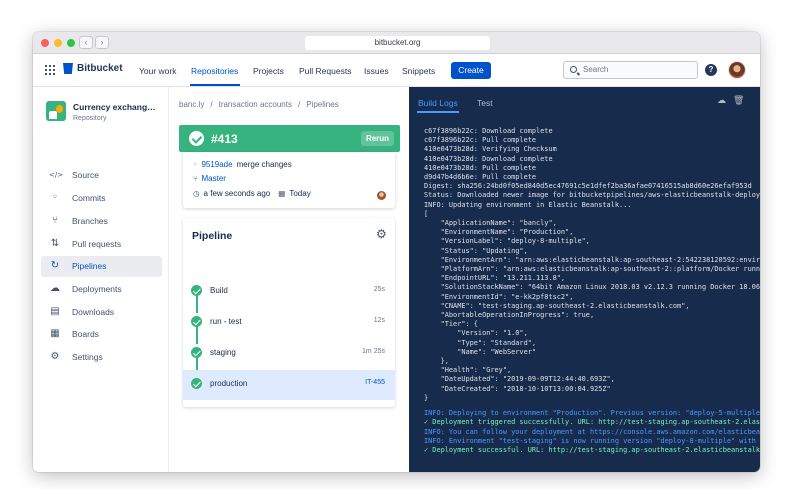  I want to click on settings-icon: ⚙, so click(55, 356).